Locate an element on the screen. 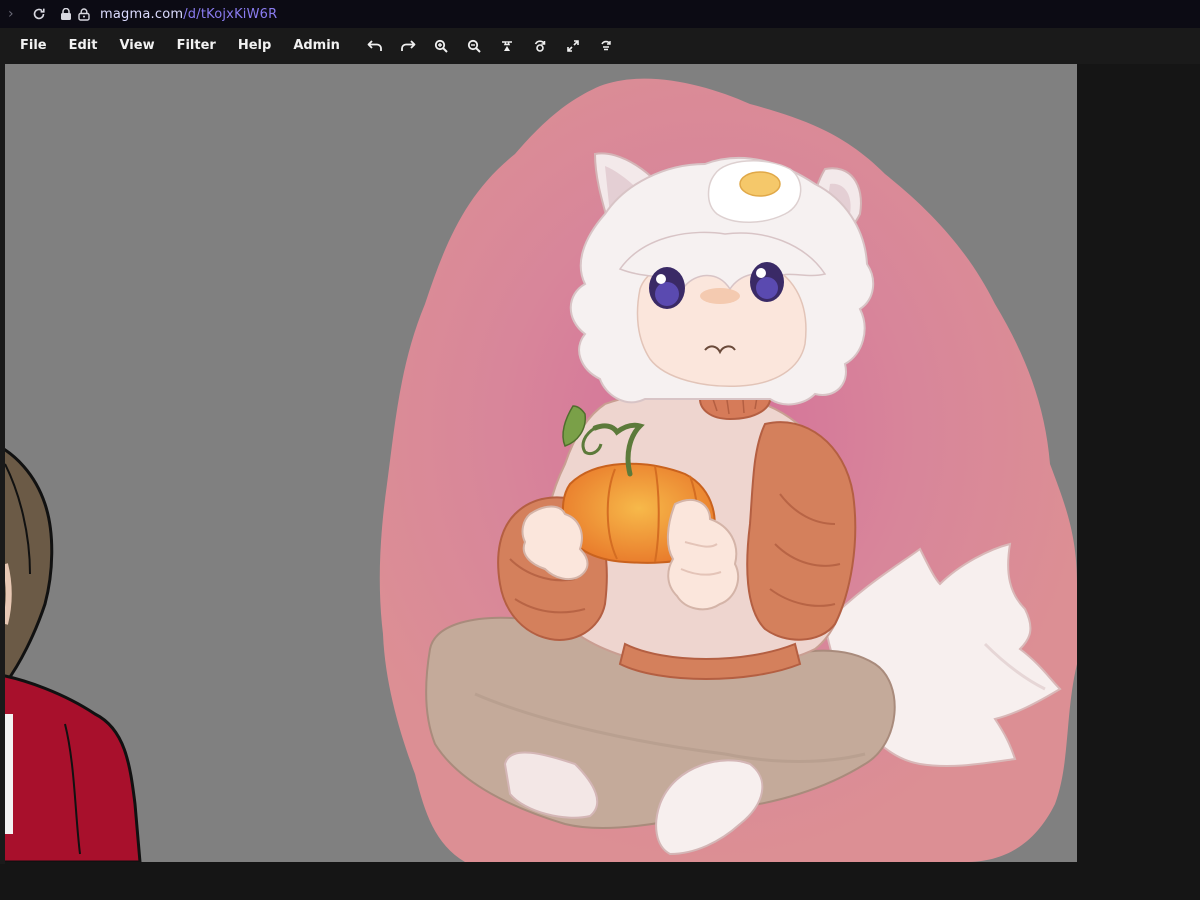  browser-address-bar: › magma.com/d/tKojxKiW6R is located at coordinates (600, 14).